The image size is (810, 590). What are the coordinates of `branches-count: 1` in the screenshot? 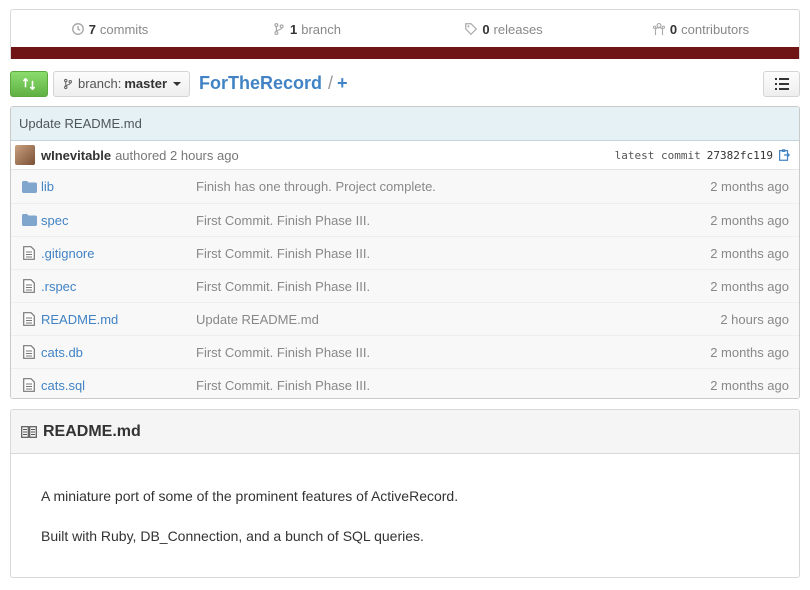 It's located at (294, 29).